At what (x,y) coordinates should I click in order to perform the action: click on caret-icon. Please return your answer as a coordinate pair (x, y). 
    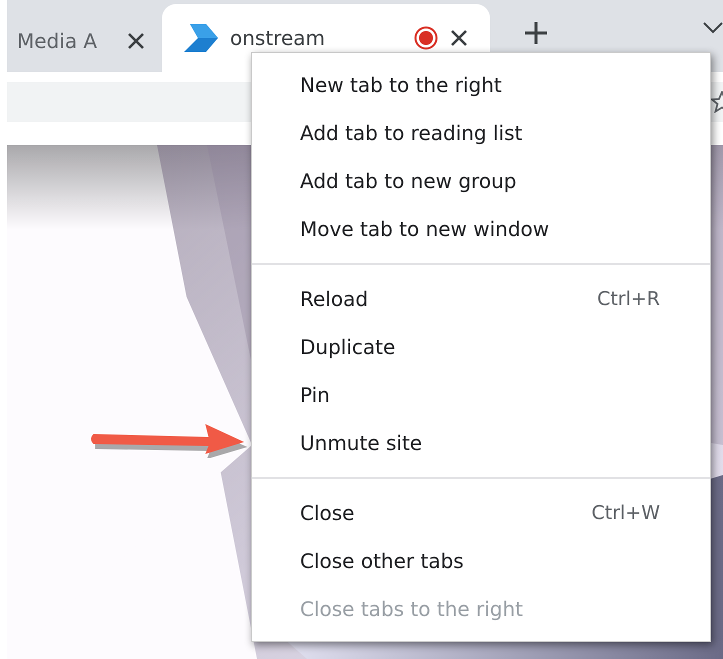
    Looking at the image, I should click on (713, 28).